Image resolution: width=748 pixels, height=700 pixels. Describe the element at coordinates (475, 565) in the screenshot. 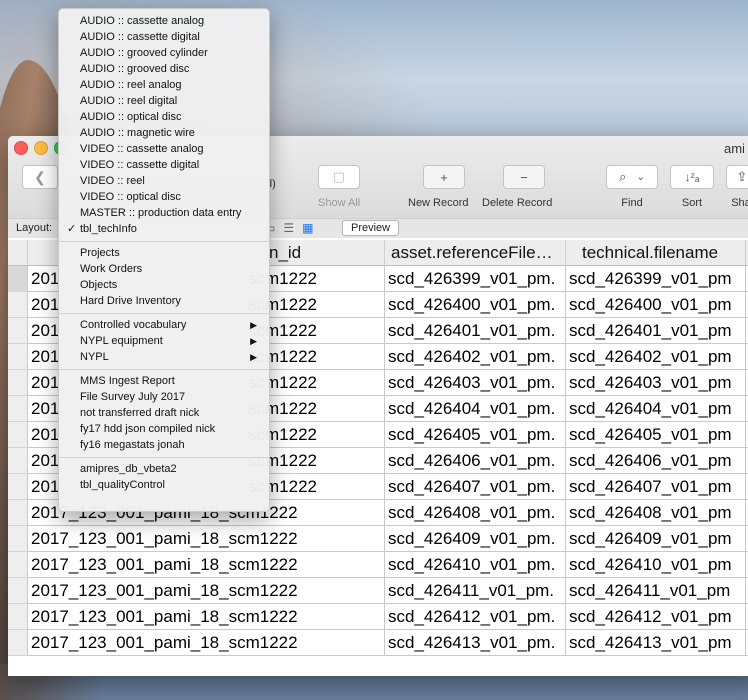

I see `cell-reference-file: scd_426410_v01_pm.` at that location.